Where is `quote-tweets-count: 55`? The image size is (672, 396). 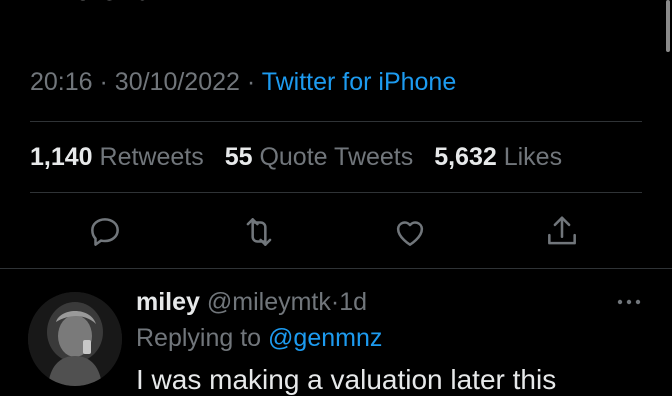 quote-tweets-count: 55 is located at coordinates (238, 157).